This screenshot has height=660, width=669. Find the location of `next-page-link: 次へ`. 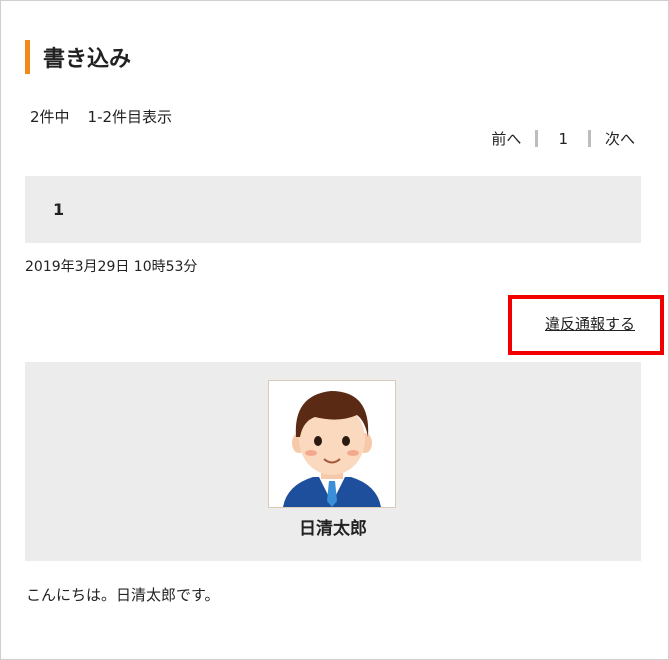

next-page-link: 次へ is located at coordinates (620, 138).